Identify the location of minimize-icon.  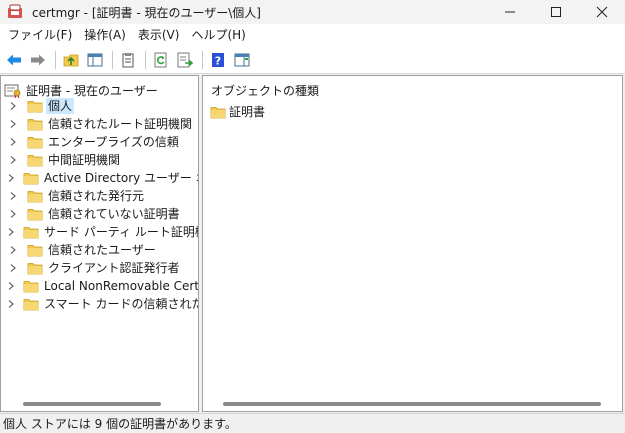
(510, 12).